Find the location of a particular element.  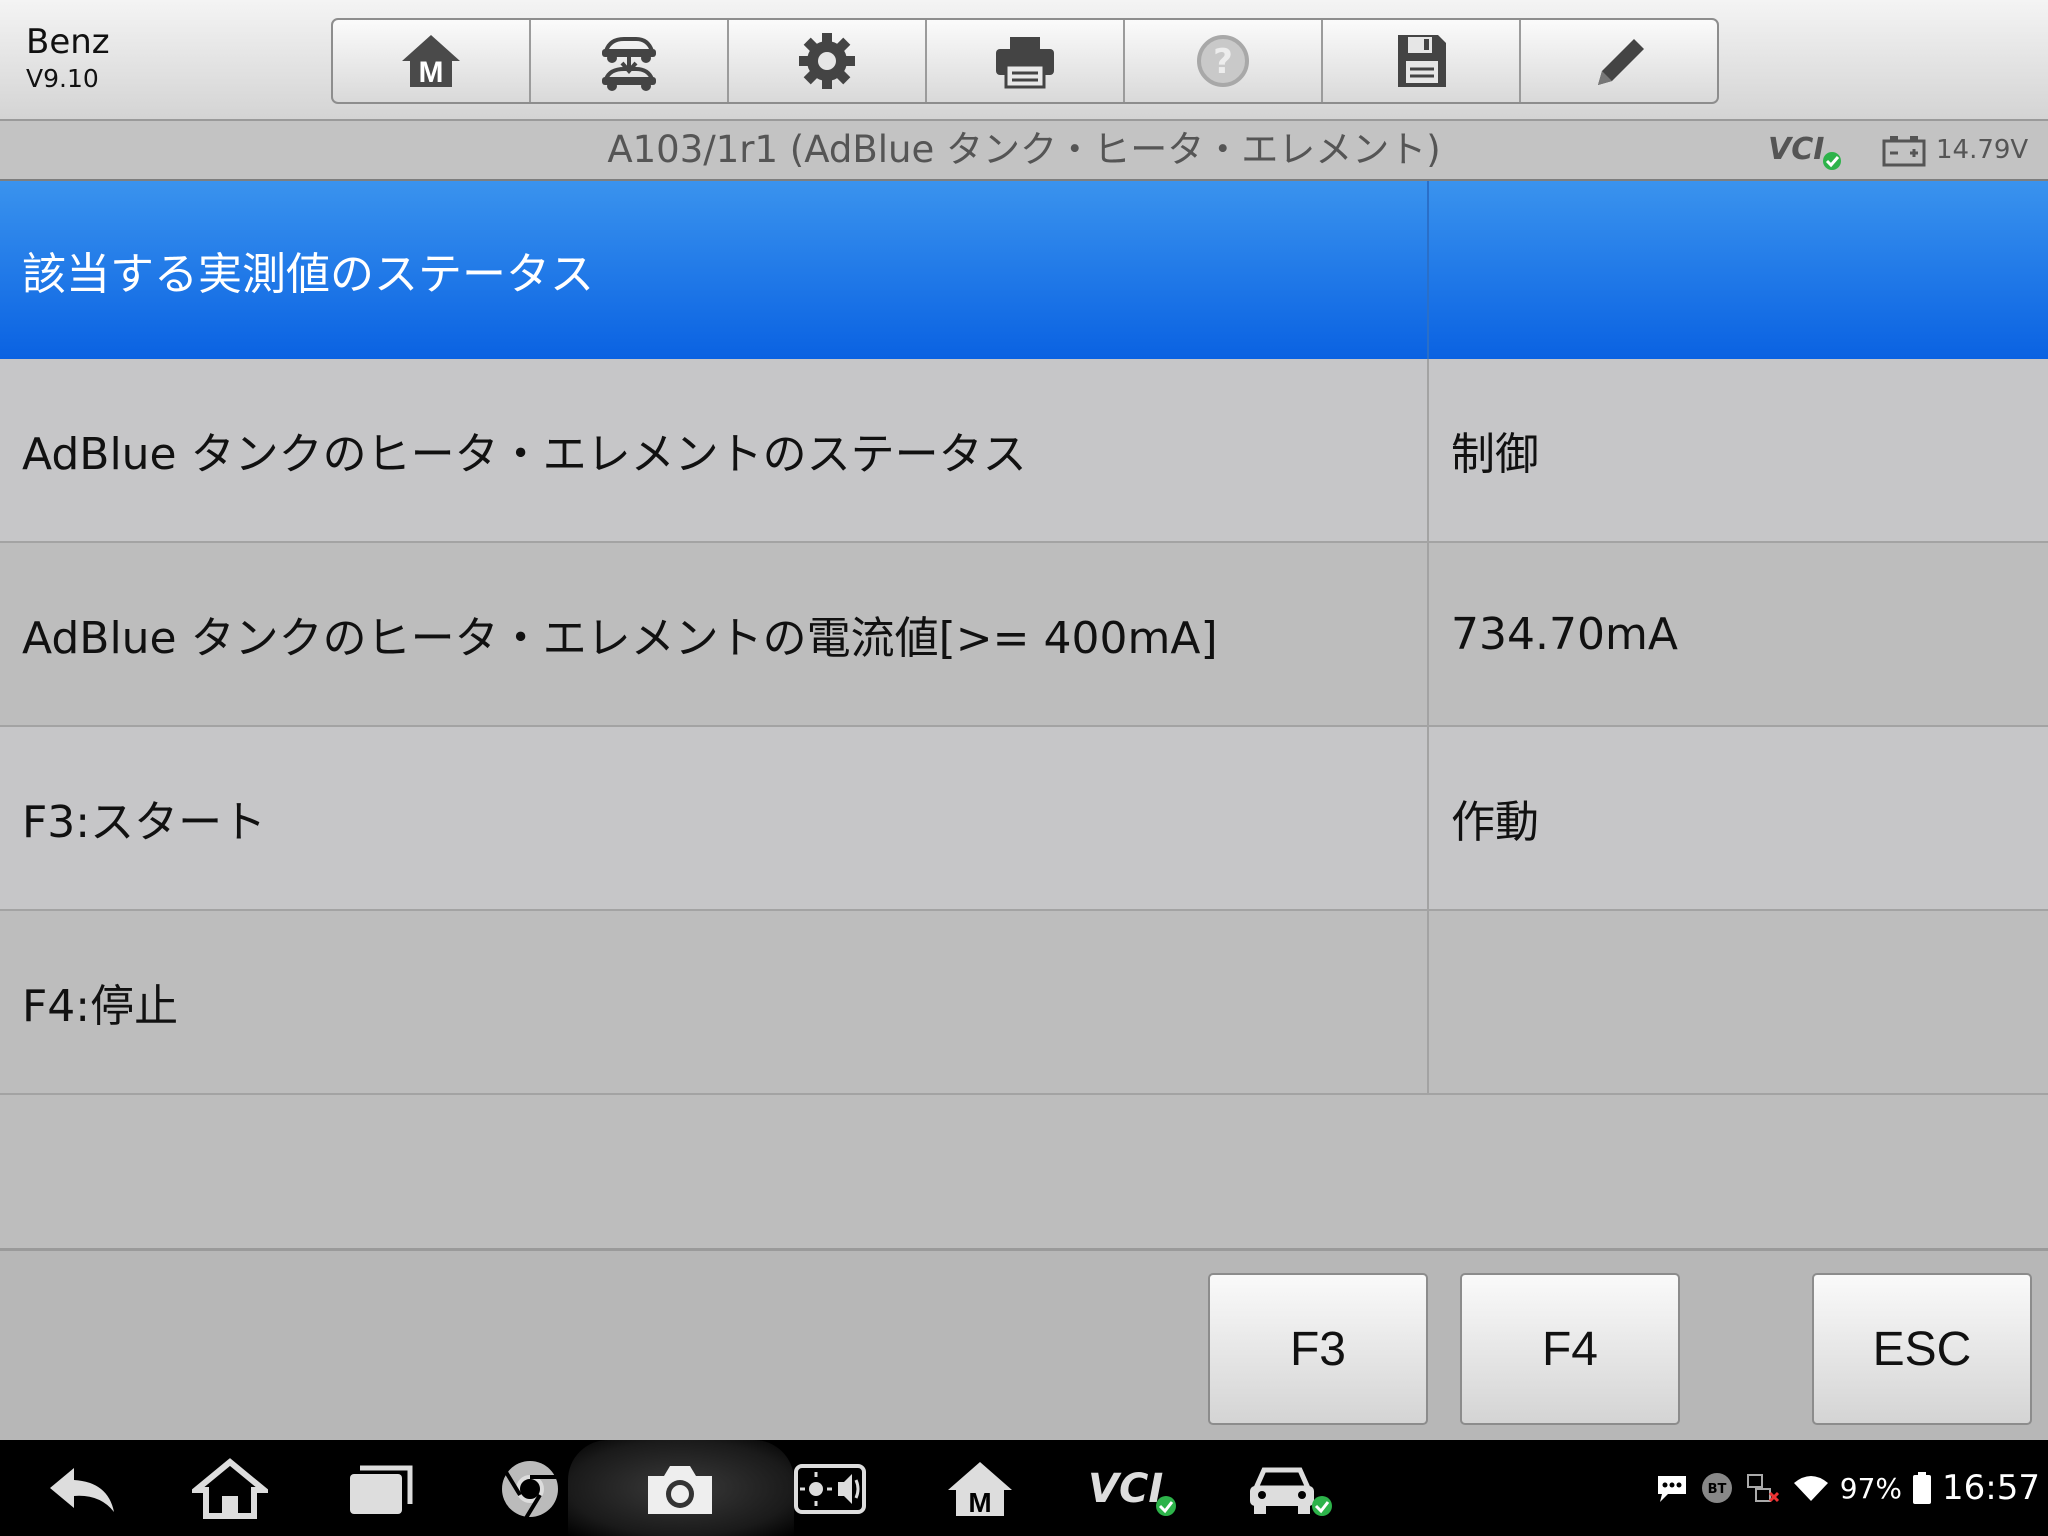

printer-icon is located at coordinates (1025, 63).